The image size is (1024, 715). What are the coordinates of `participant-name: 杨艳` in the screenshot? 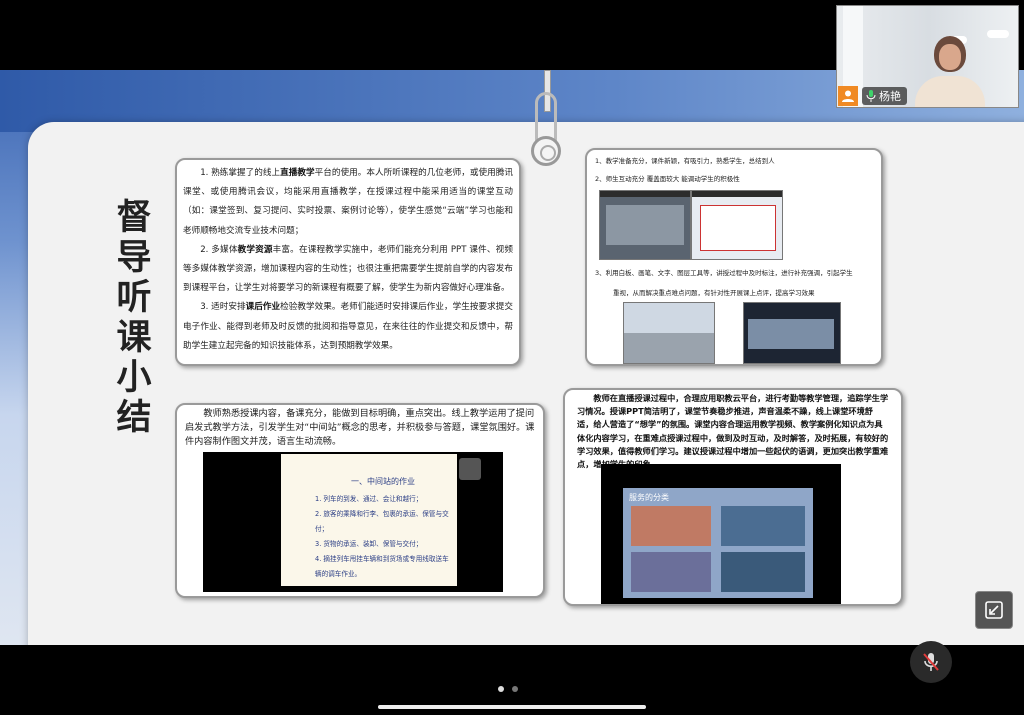 It's located at (890, 96).